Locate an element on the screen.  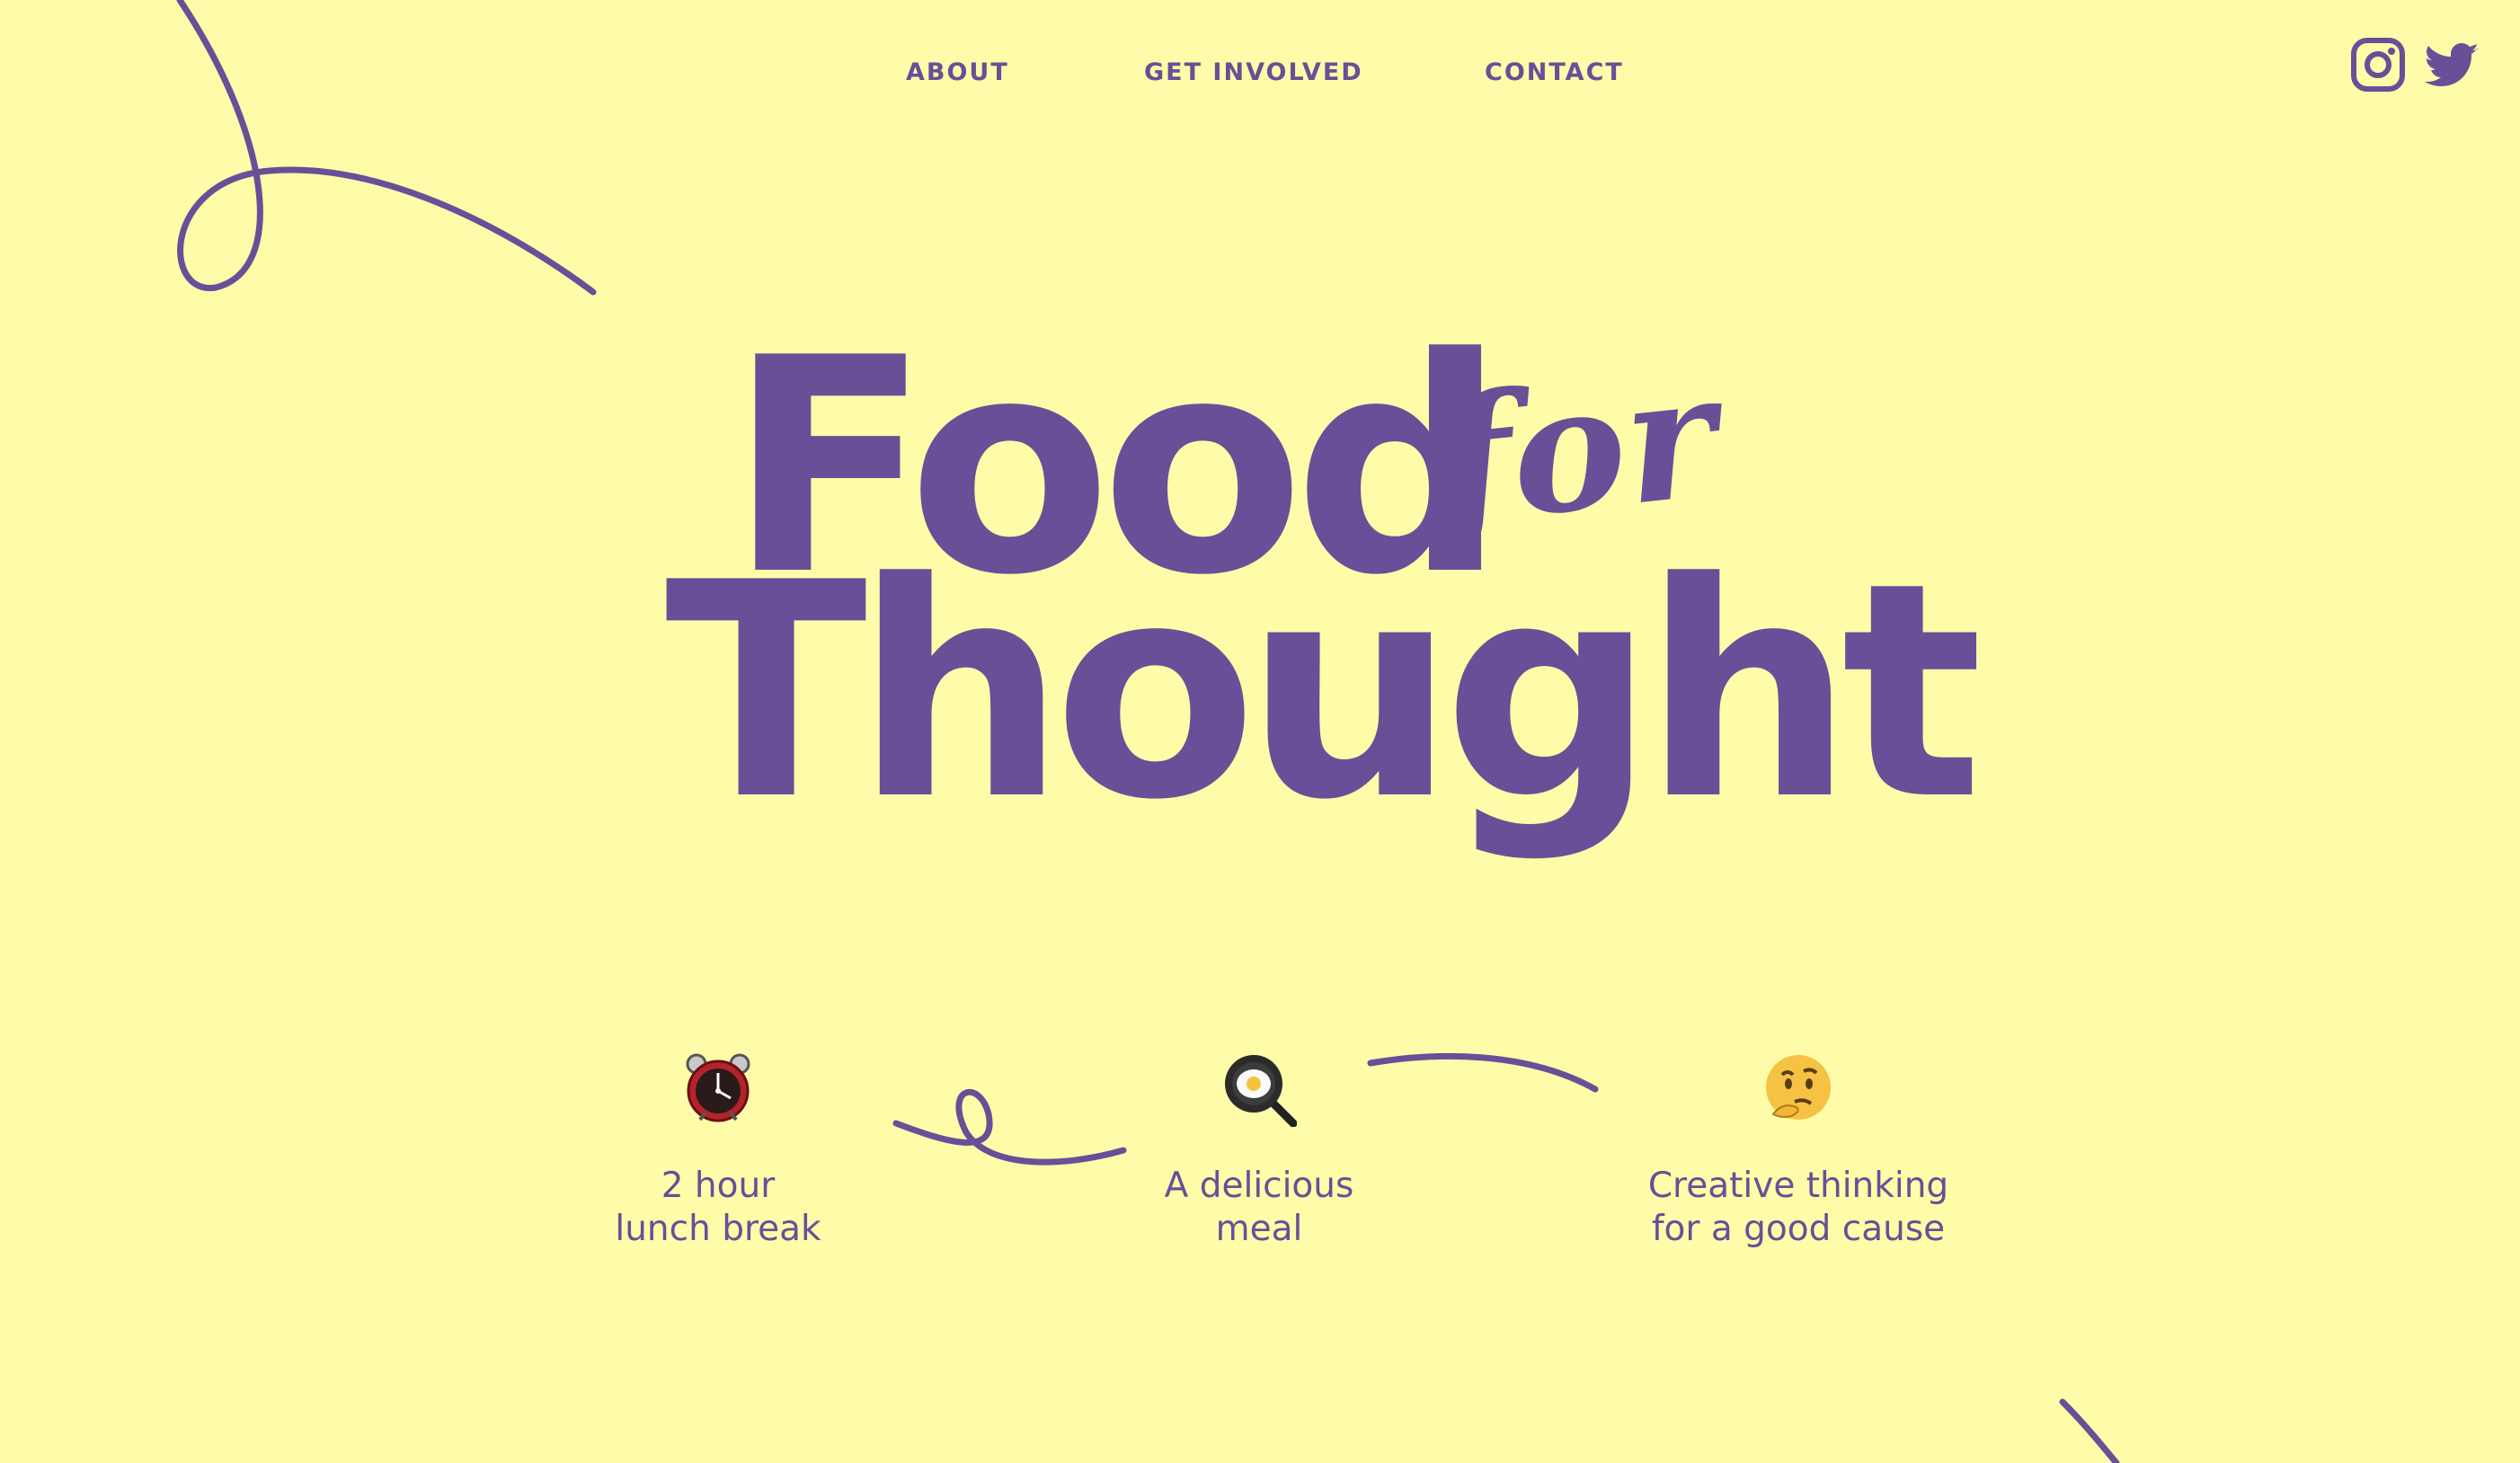
twitter-icon is located at coordinates (2453, 64).